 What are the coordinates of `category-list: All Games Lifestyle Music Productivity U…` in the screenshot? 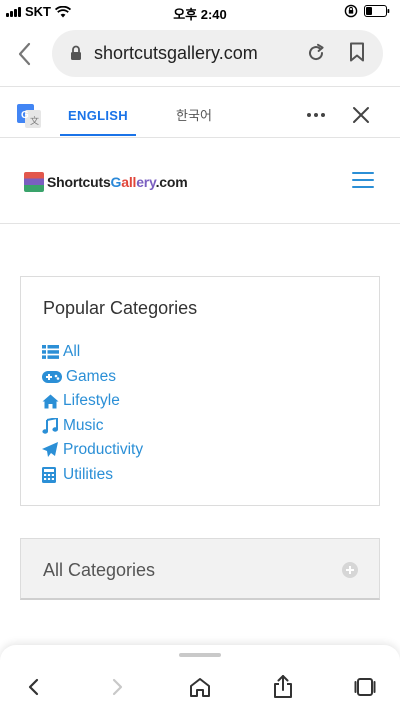 It's located at (92, 413).